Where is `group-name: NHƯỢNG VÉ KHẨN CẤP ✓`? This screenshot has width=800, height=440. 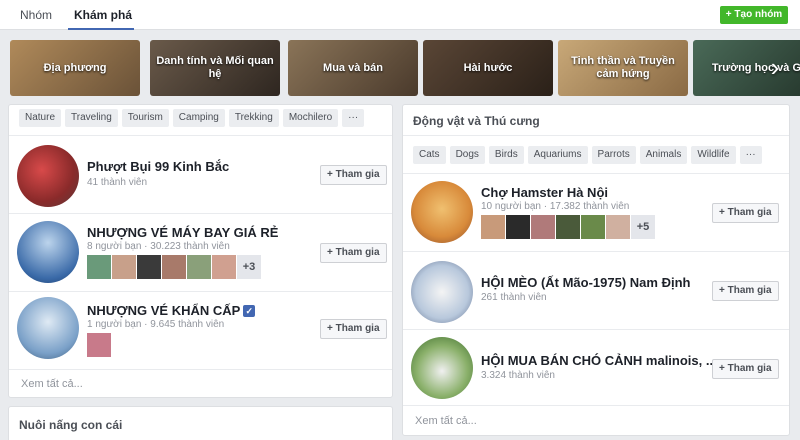
group-name: NHƯỢNG VÉ KHẨN CẤP ✓ is located at coordinates (171, 310).